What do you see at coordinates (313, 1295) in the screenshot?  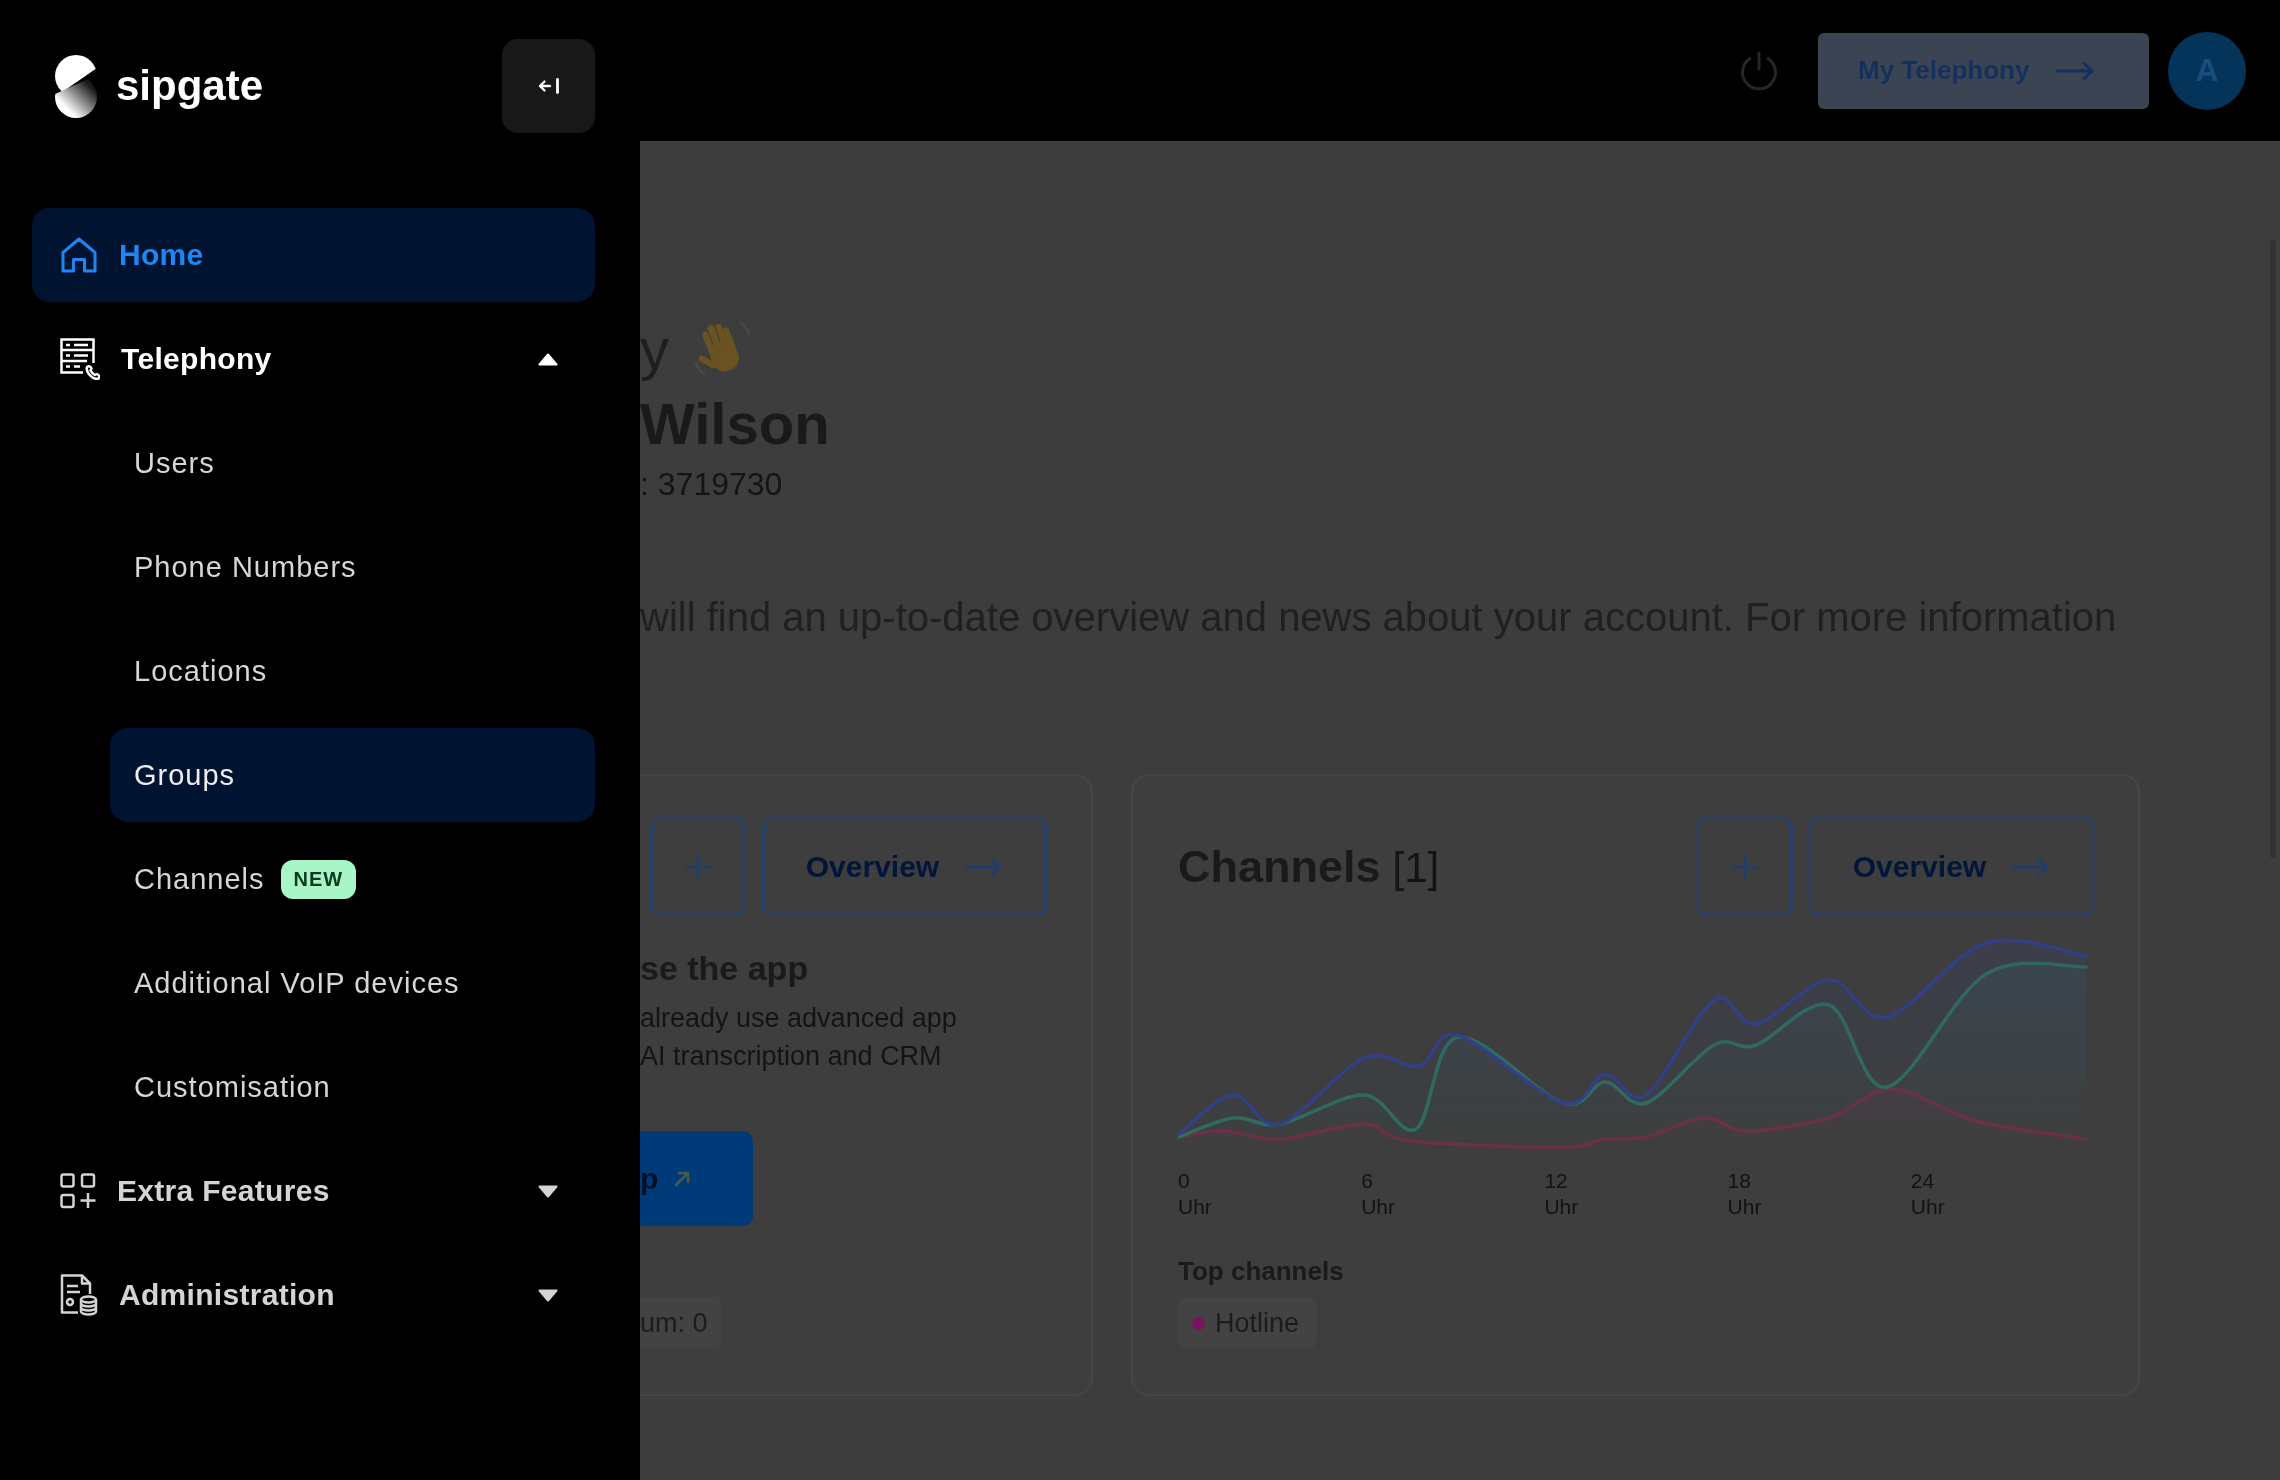 I see `nav-group-toggle: Administration` at bounding box center [313, 1295].